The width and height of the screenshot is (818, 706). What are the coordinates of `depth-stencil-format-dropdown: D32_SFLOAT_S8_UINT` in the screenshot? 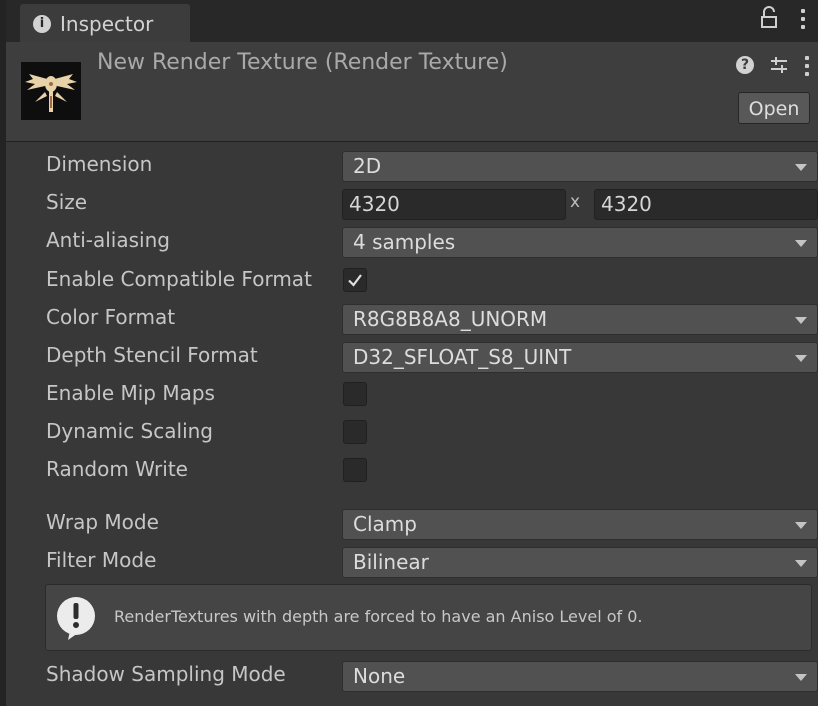 It's located at (580, 357).